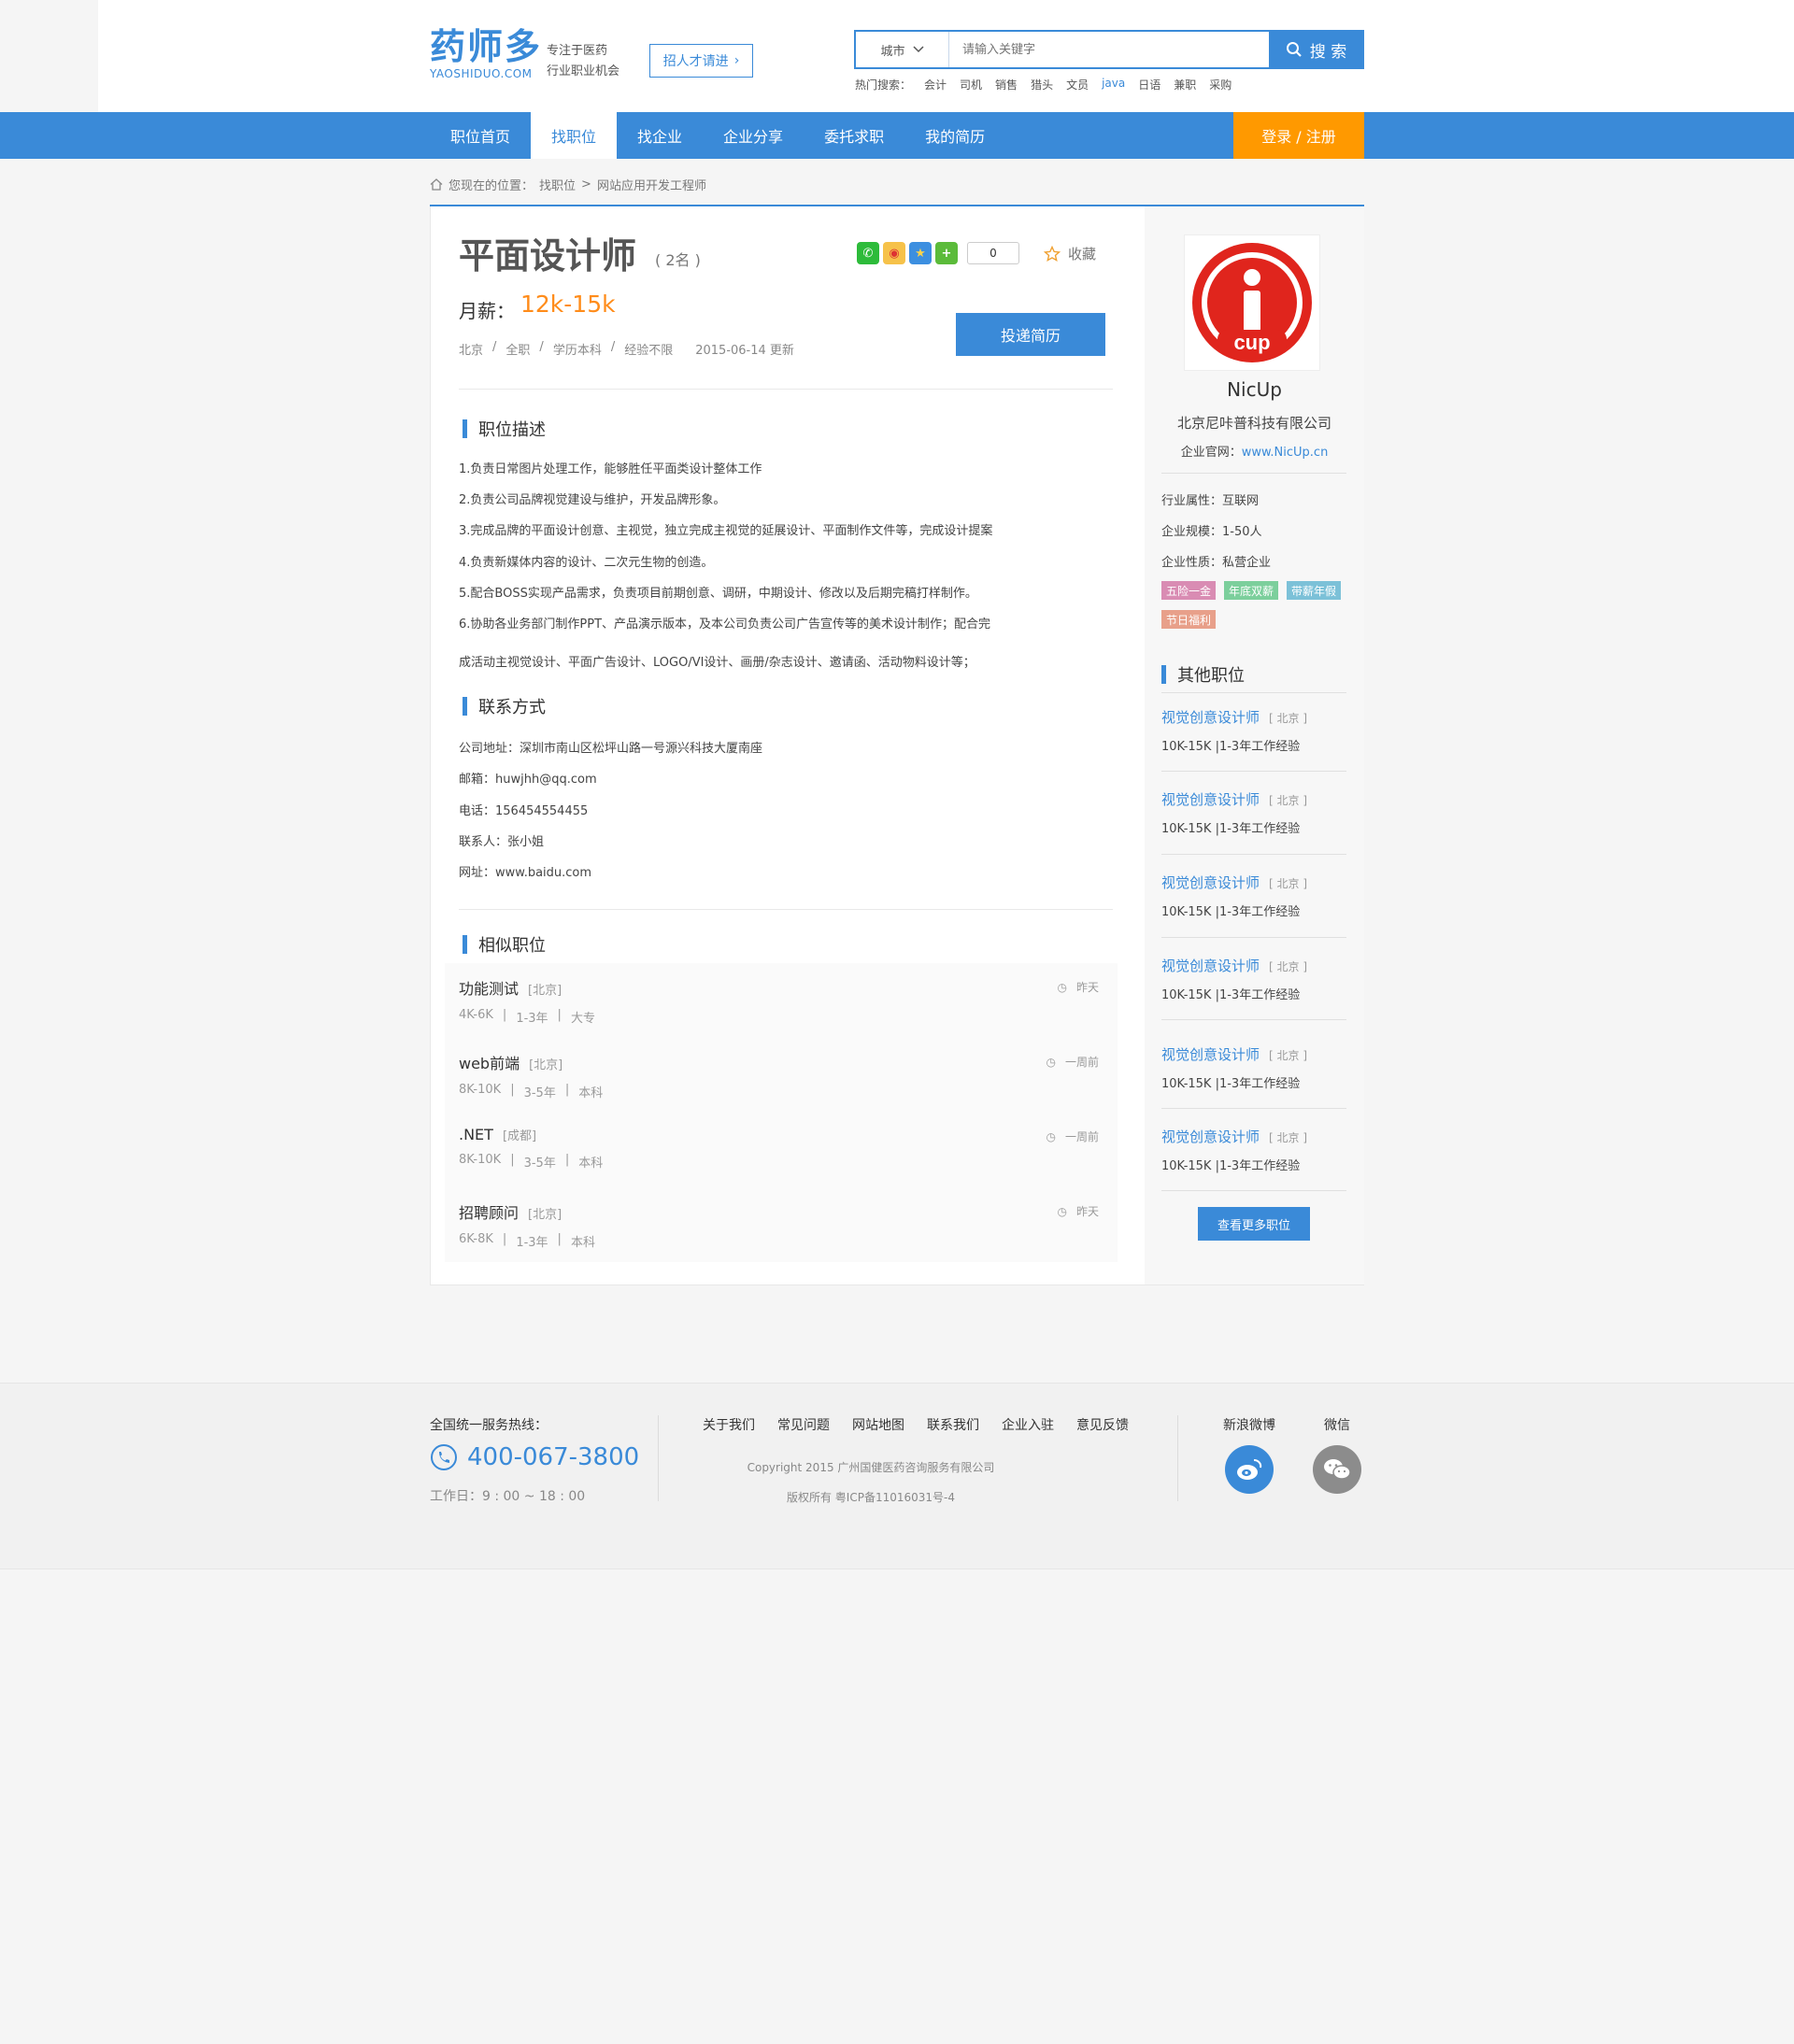 This screenshot has height=2044, width=1794. I want to click on nav-item-home: 职位首页, so click(480, 136).